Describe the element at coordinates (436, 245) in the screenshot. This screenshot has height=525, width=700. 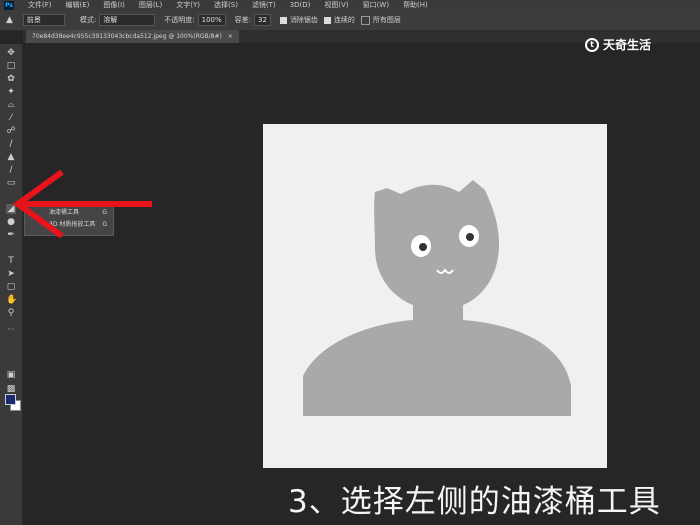
I see `figure-head` at that location.